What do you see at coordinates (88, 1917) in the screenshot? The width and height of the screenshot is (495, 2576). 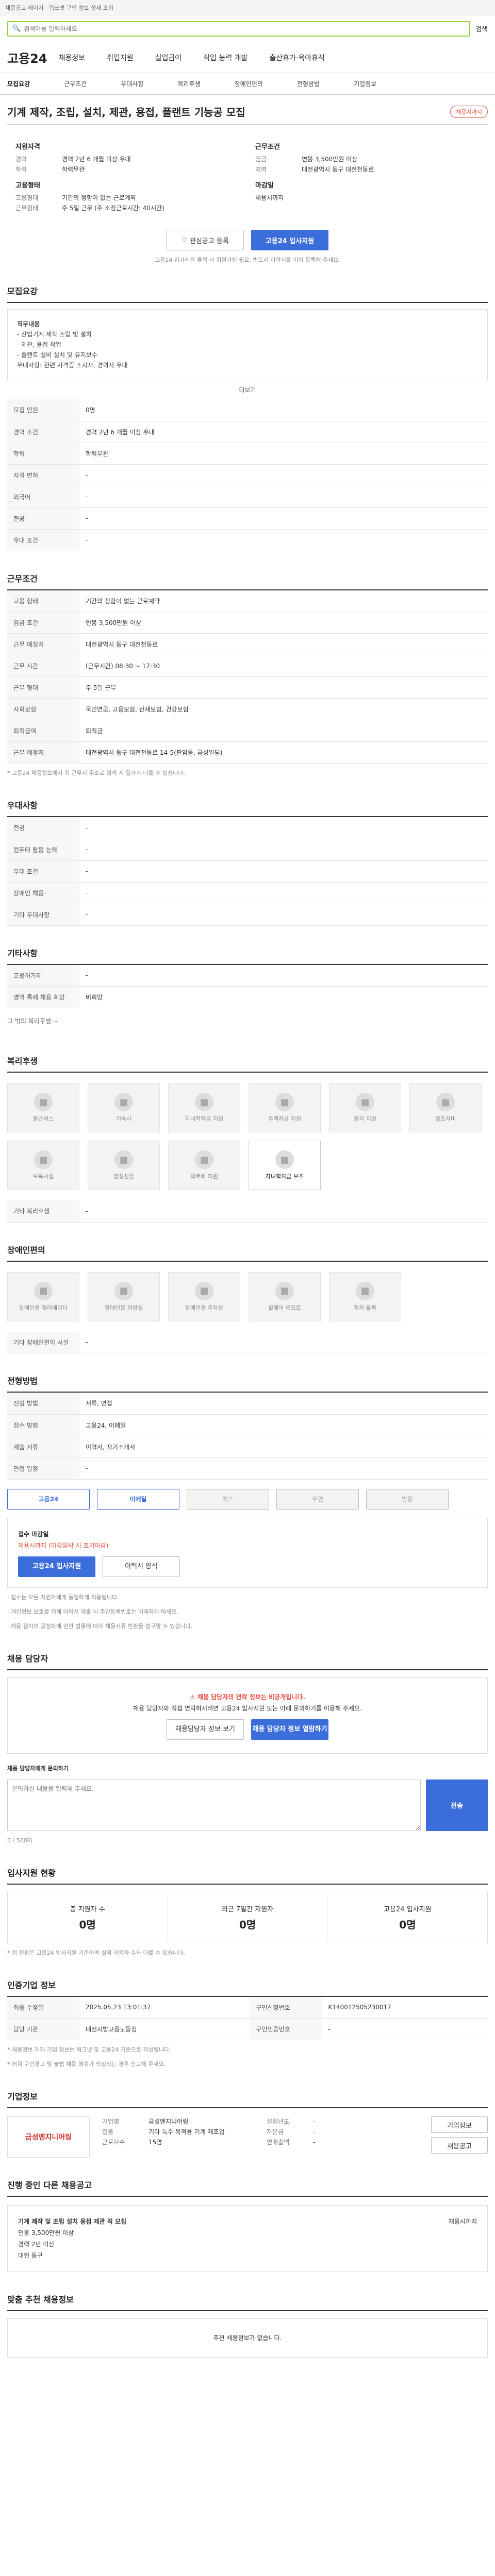 I see `stat-item: 총 지원자 수 0명` at bounding box center [88, 1917].